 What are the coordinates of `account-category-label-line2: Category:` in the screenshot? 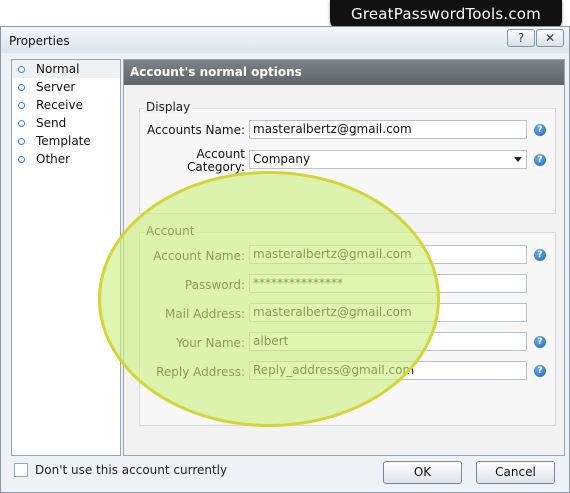 It's located at (216, 167).